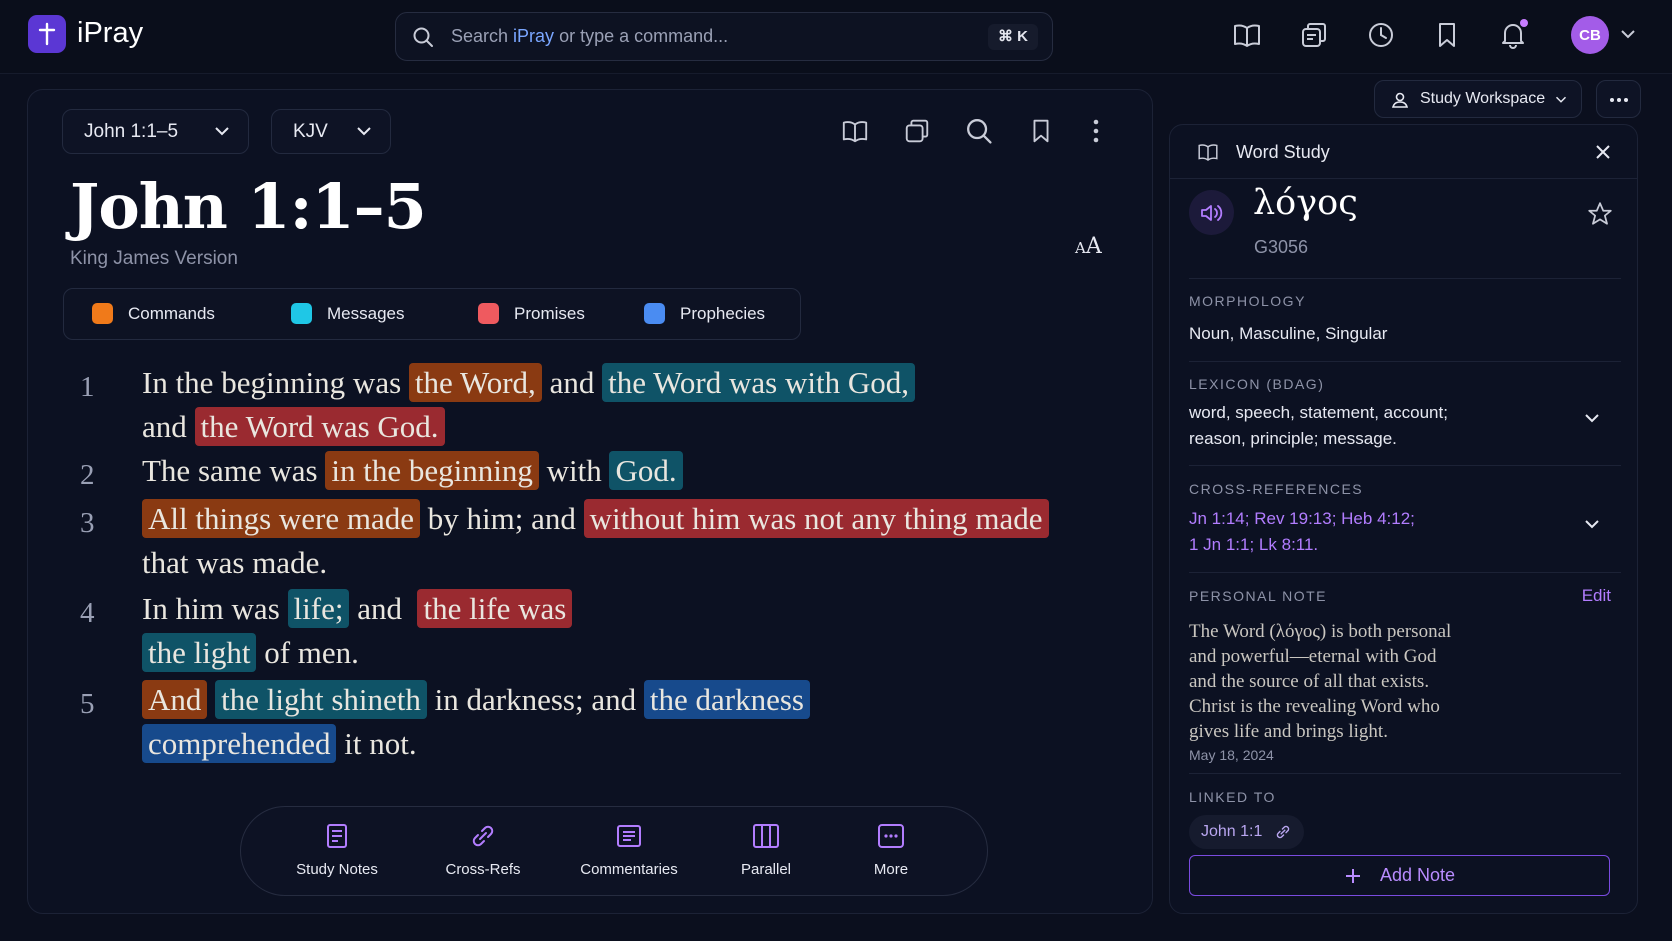 This screenshot has height=941, width=1672. What do you see at coordinates (347, 313) in the screenshot?
I see `legend-item-messages: Messages` at bounding box center [347, 313].